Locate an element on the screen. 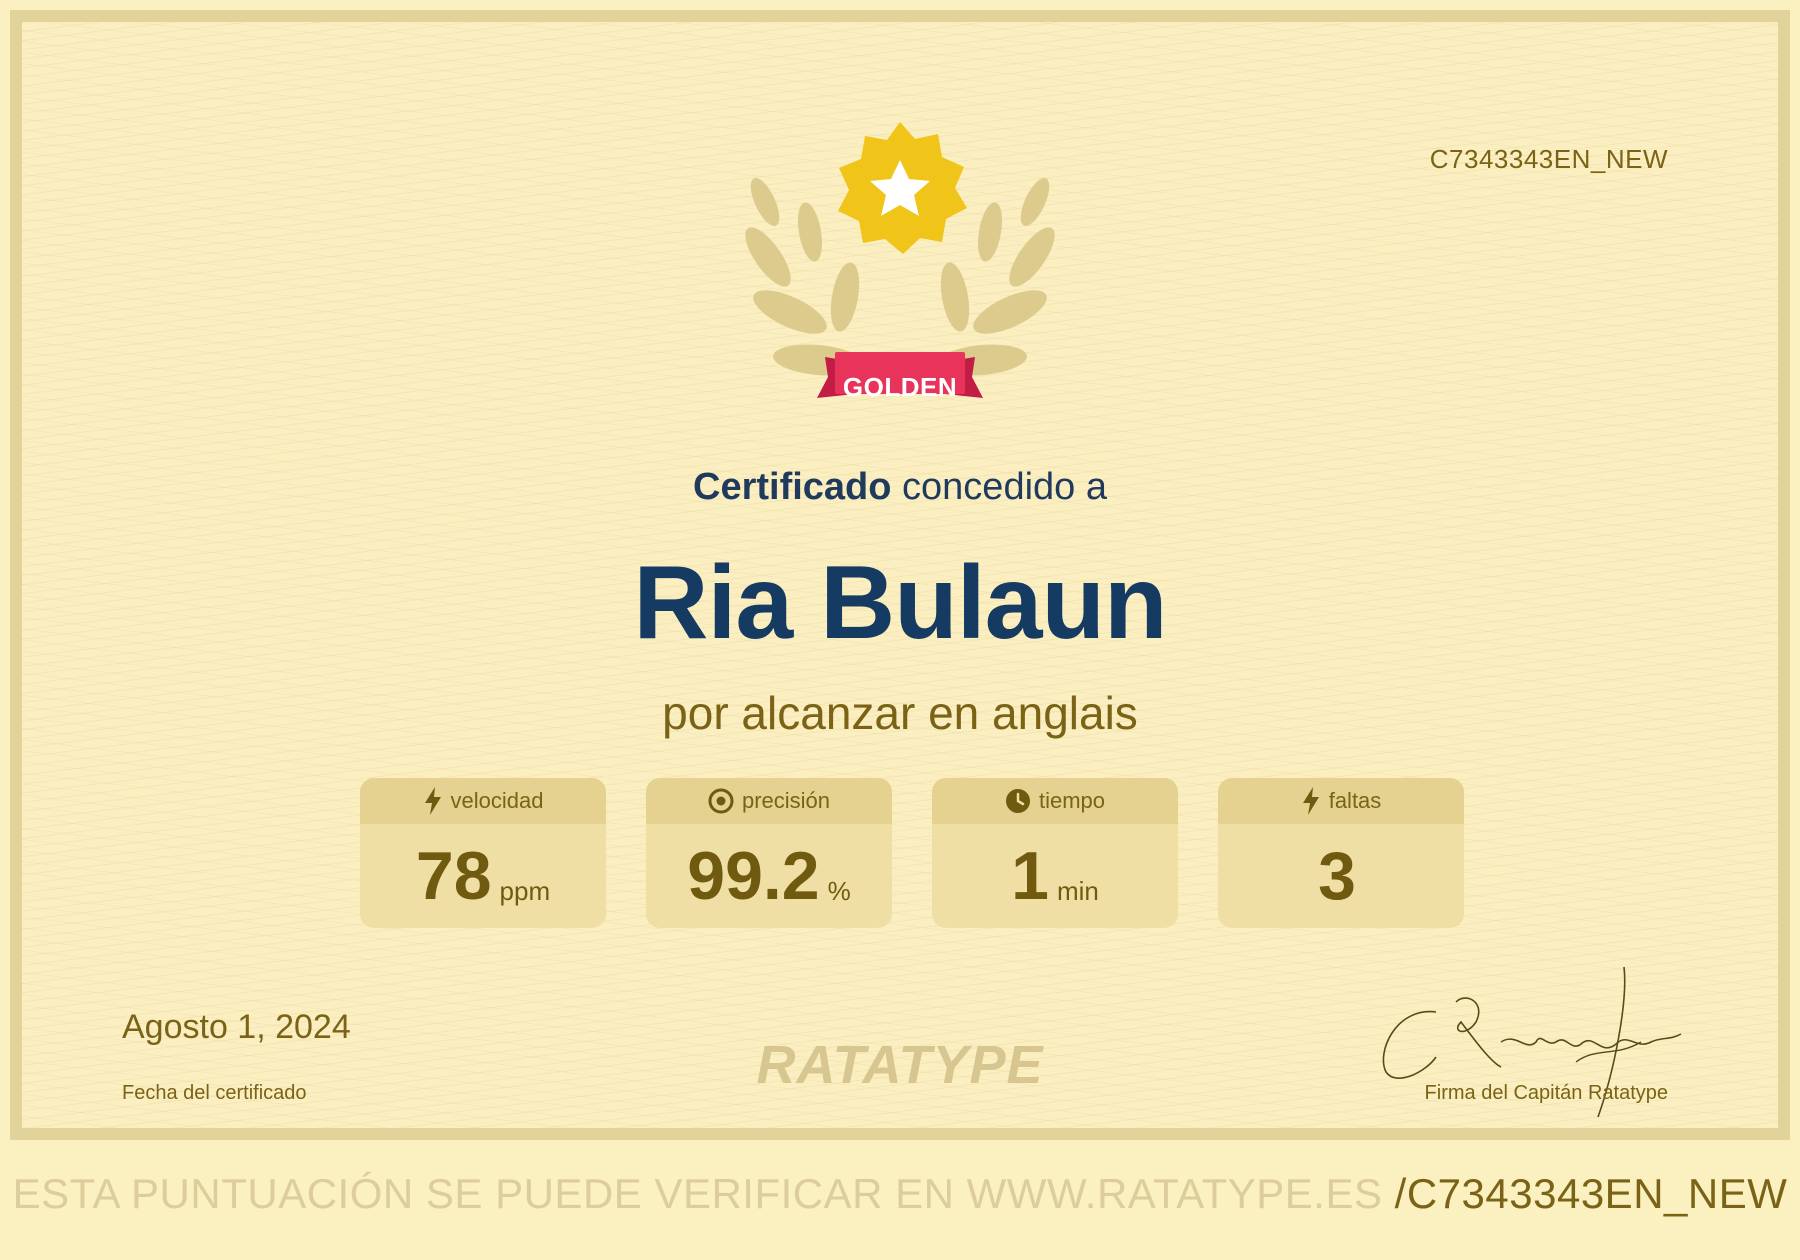 The width and height of the screenshot is (1800, 1260). stat-label: precisión is located at coordinates (786, 800).